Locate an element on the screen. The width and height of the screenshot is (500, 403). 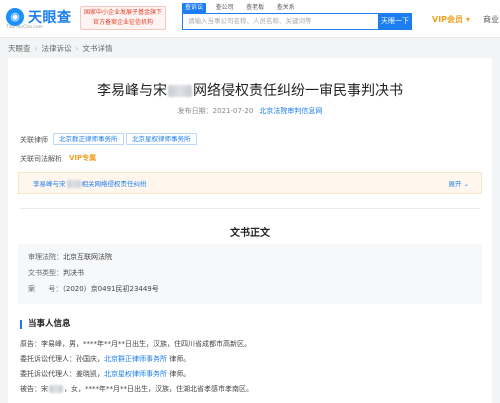
defendant-line: 被告：宋 ，女，****年**月**日出生，汉族，住湖北省孝感市孝南区。 is located at coordinates (136, 389).